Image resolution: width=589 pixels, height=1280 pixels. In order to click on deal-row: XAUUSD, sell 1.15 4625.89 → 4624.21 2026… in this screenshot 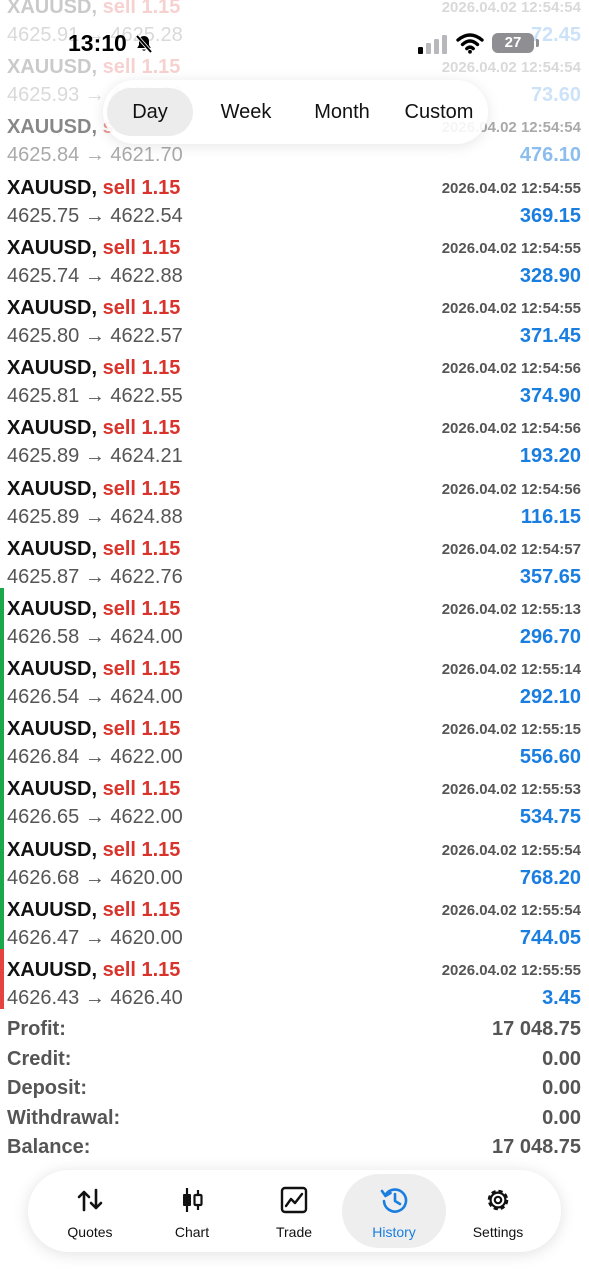, I will do `click(294, 437)`.